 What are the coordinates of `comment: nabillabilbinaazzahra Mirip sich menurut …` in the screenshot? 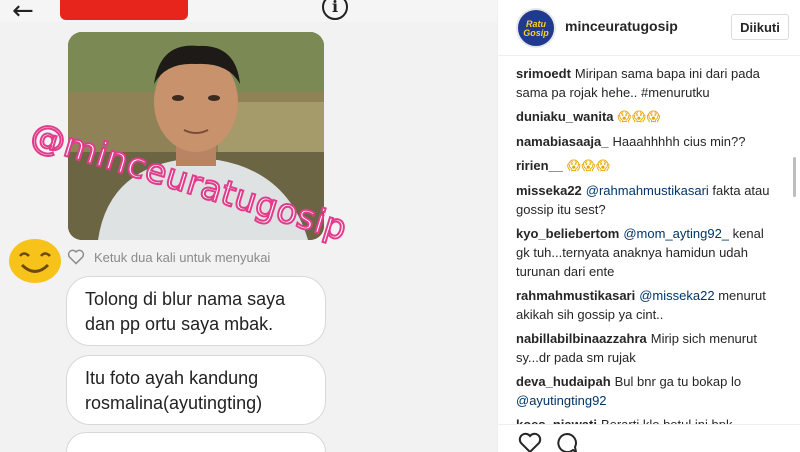 It's located at (647, 348).